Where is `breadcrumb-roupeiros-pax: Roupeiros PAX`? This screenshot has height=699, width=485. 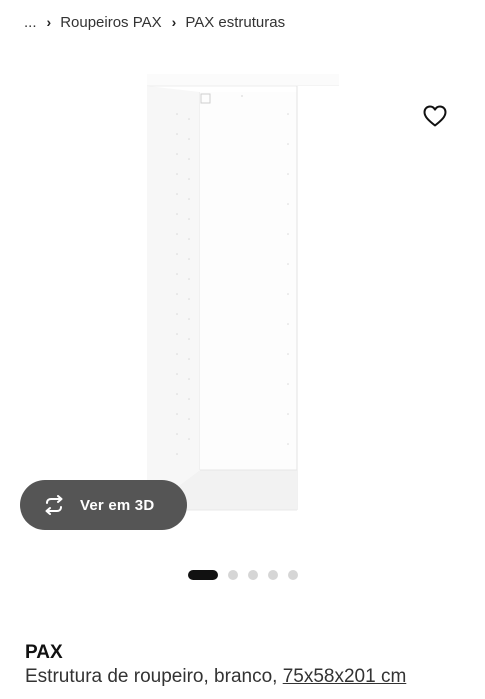 breadcrumb-roupeiros-pax: Roupeiros PAX is located at coordinates (110, 22).